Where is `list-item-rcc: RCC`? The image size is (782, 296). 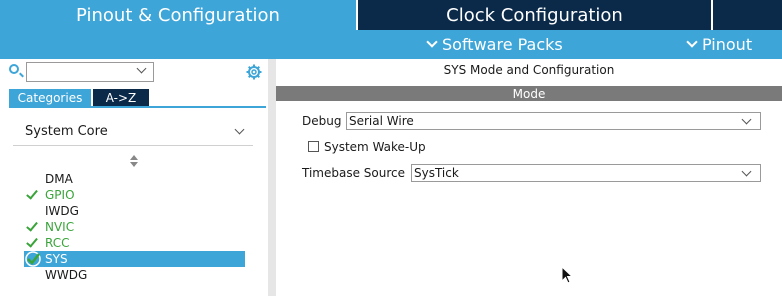
list-item-rcc: RCC is located at coordinates (134, 243).